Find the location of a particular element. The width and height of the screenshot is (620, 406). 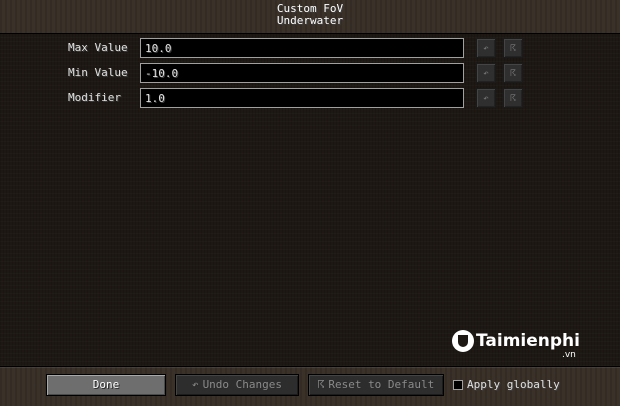

undo-changes-label: Undo Changes is located at coordinates (242, 384).